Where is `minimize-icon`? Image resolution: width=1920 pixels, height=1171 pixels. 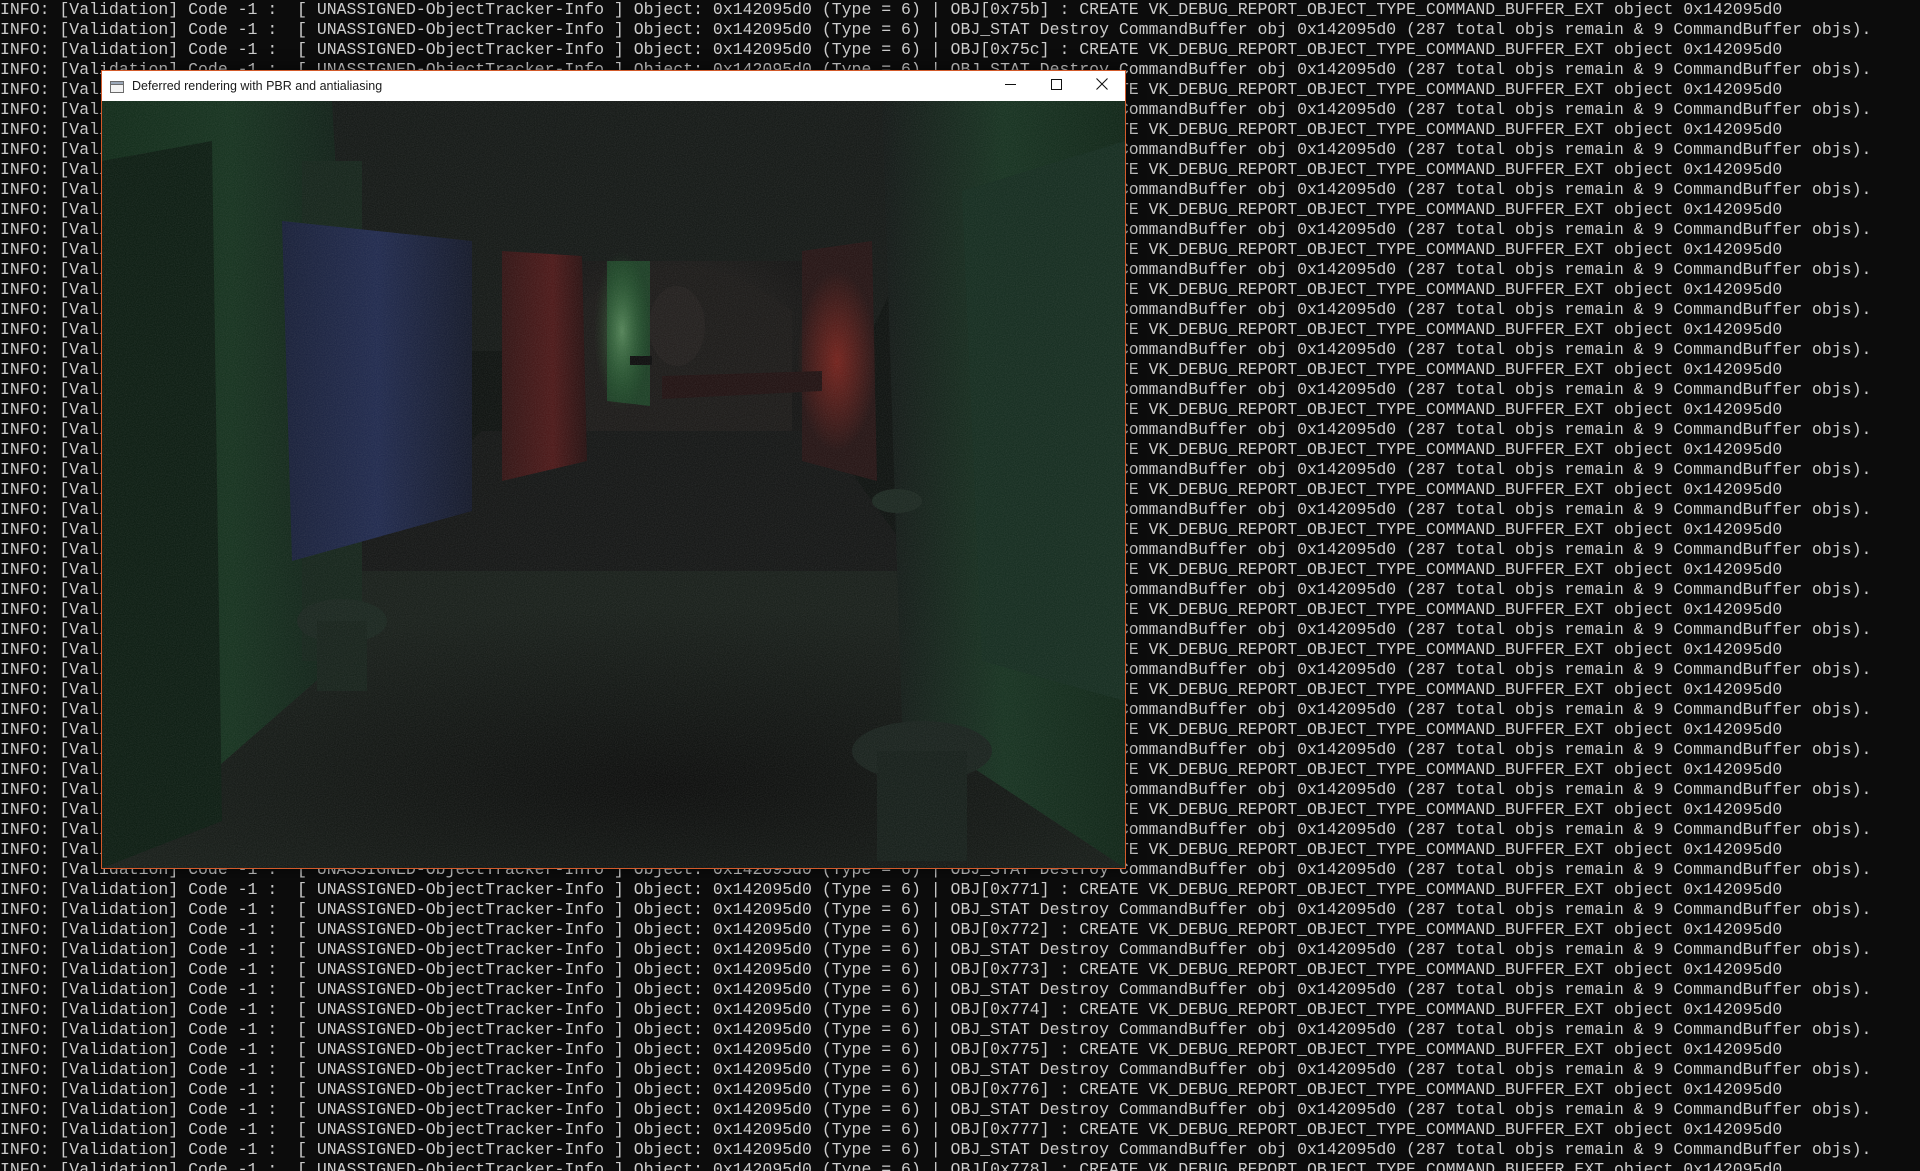
minimize-icon is located at coordinates (1010, 86).